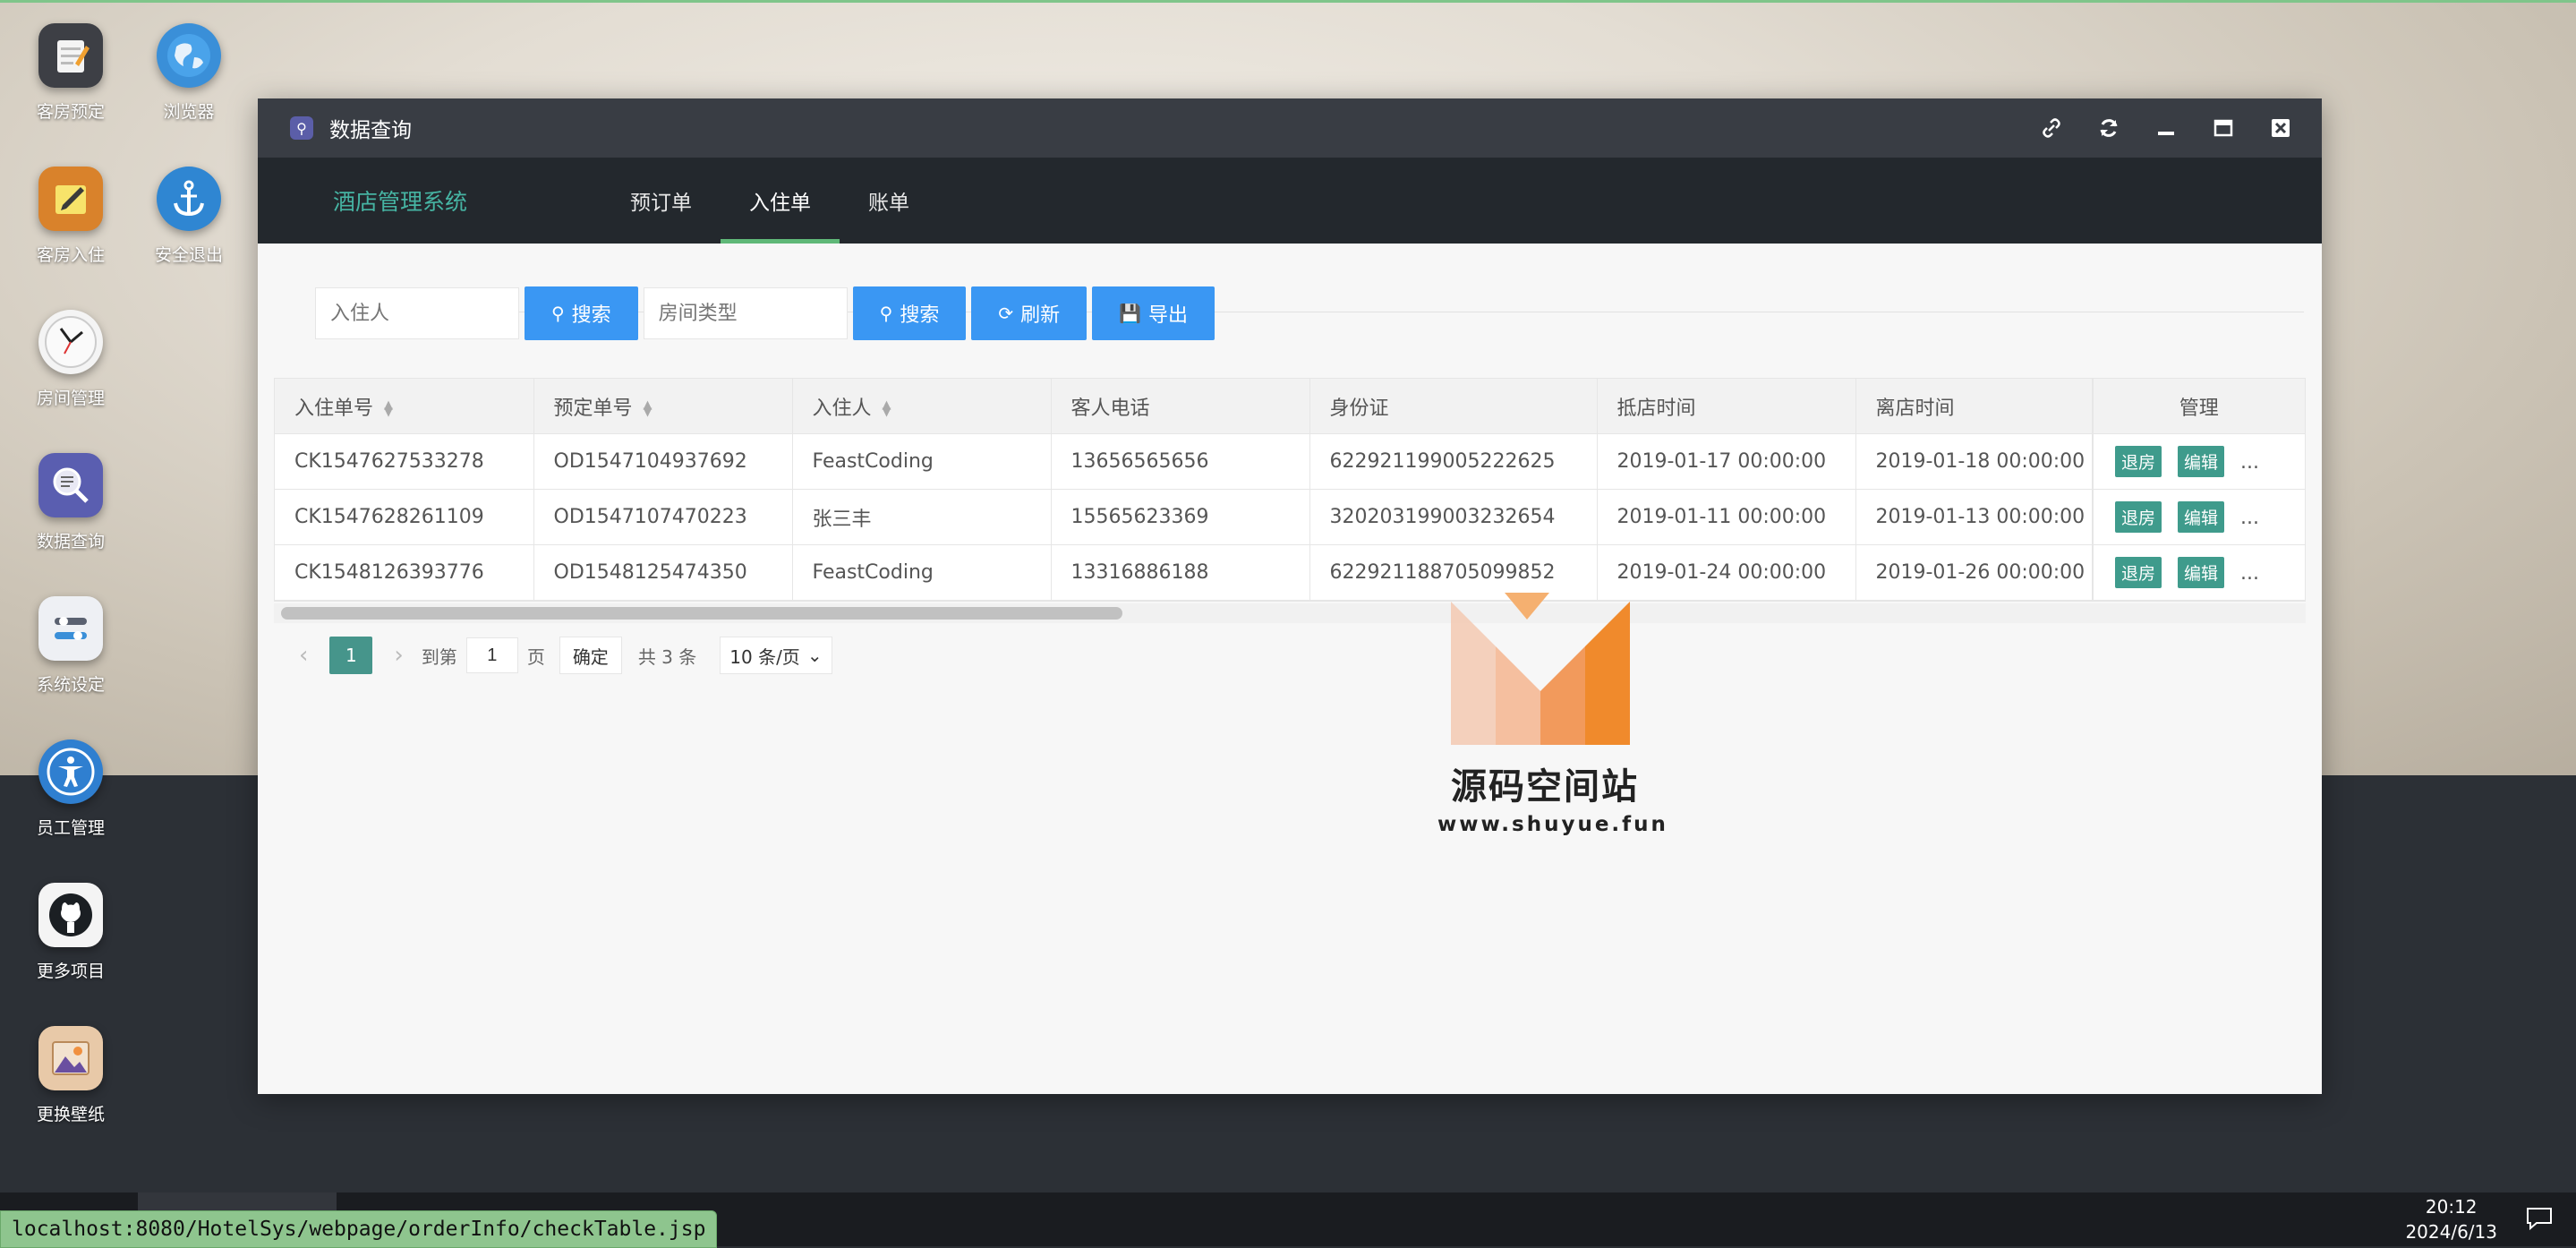 This screenshot has width=2576, height=1248. Describe the element at coordinates (70, 485) in the screenshot. I see `search-data-icon` at that location.